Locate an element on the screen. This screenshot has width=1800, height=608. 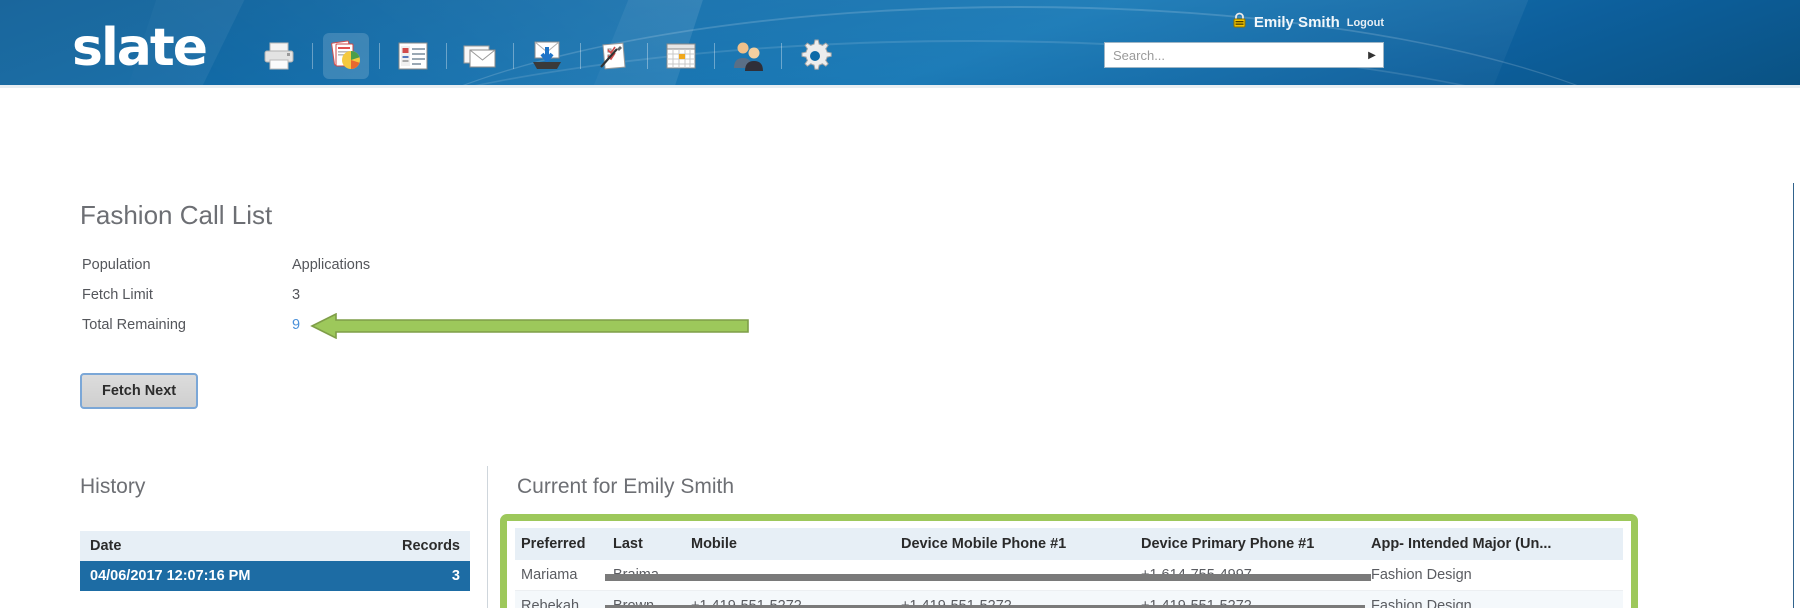
reports-icon is located at coordinates (346, 56).